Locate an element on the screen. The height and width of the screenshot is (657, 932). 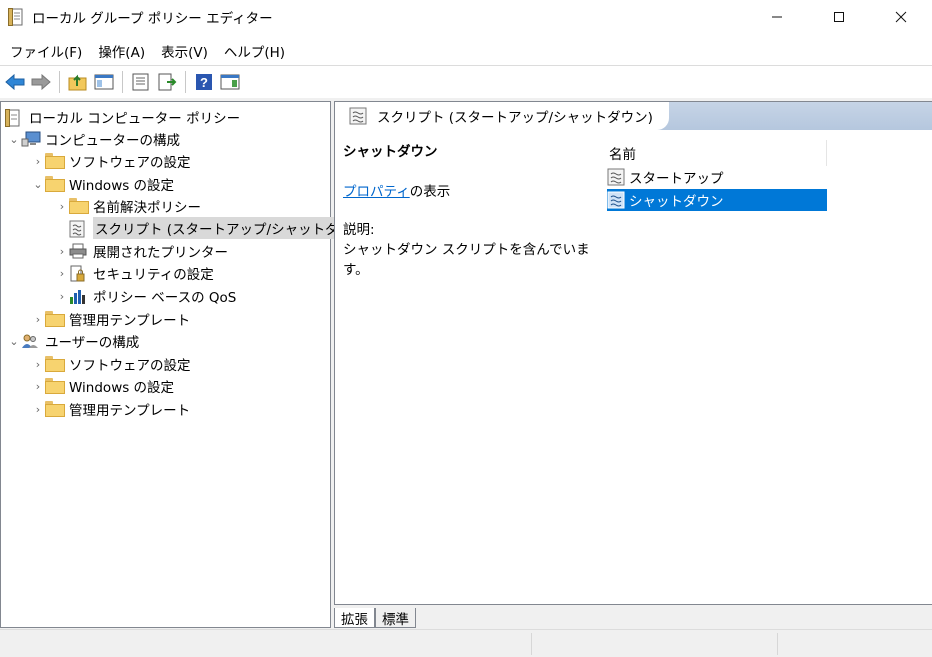
tree-item-computer-config: ⌄ コンピューターの構成 is located at coordinates (93, 139).